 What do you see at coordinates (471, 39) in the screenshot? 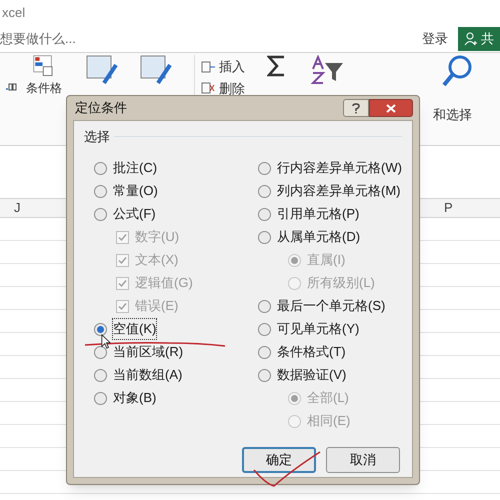
I see `person-icon` at bounding box center [471, 39].